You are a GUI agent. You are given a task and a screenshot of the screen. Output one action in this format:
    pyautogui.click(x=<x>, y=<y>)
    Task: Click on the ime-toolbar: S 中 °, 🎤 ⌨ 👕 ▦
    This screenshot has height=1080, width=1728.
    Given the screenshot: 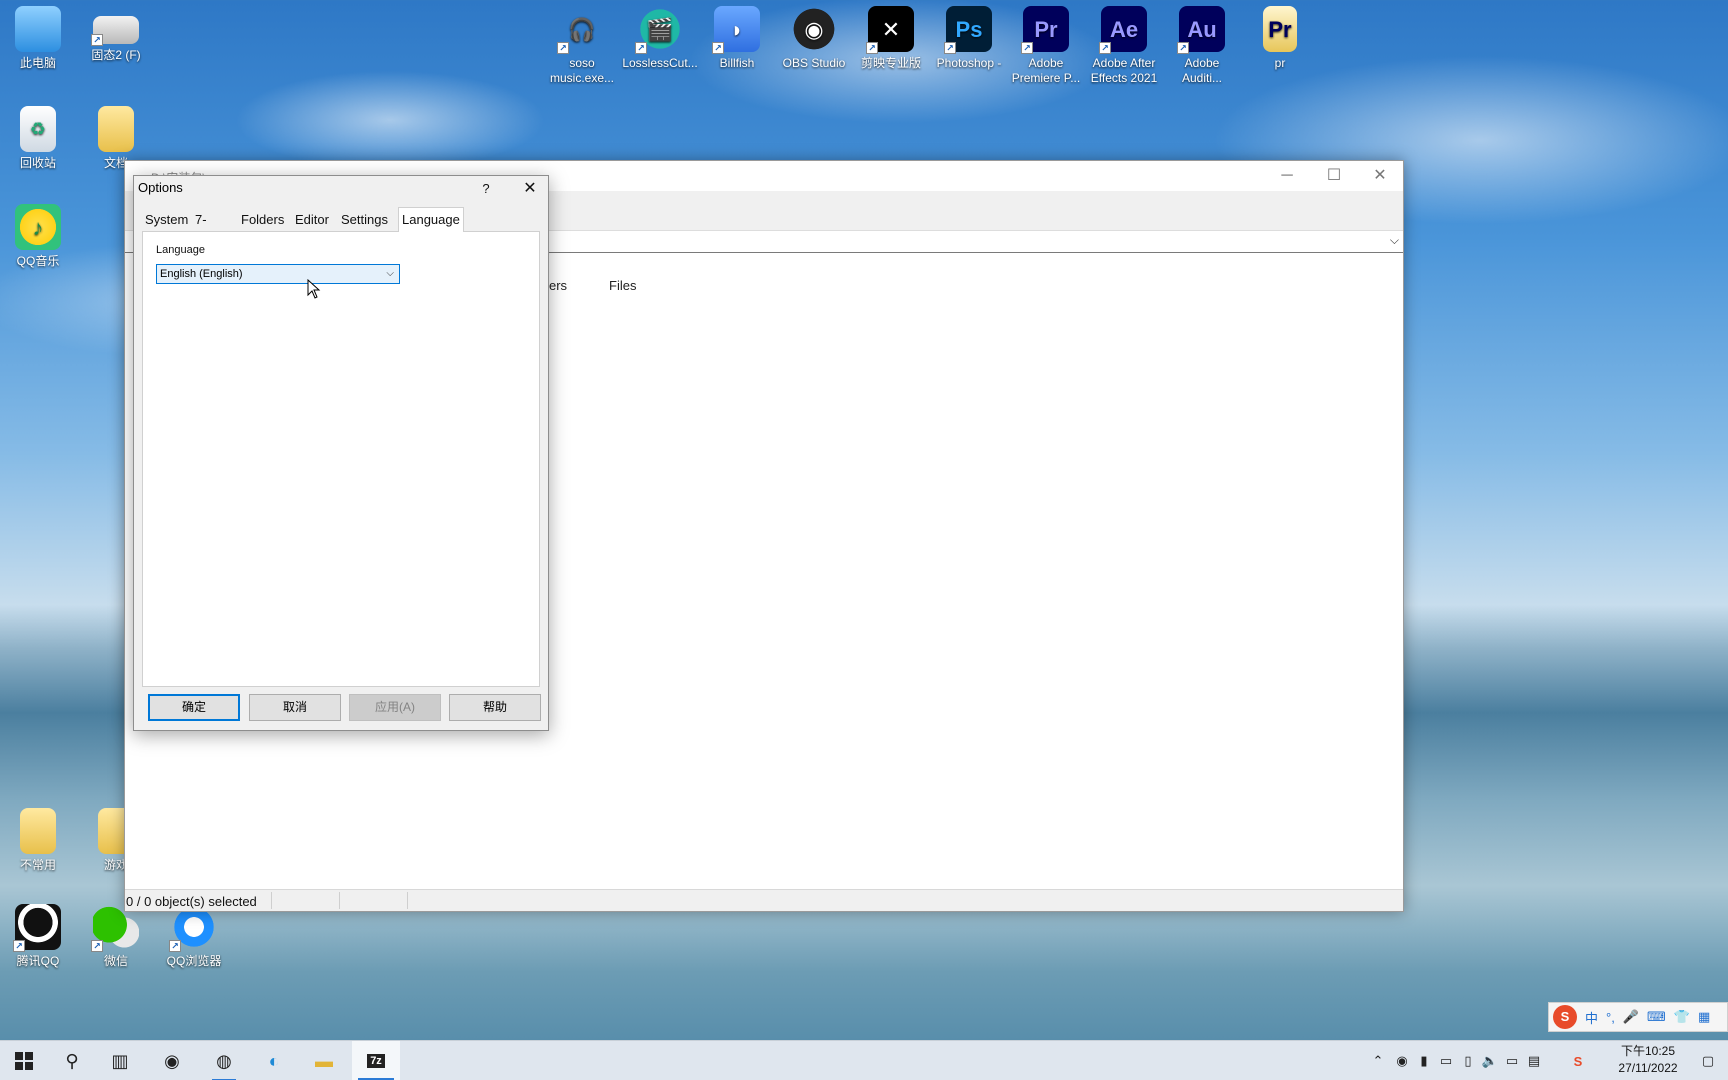 What is the action you would take?
    pyautogui.click(x=1638, y=1017)
    